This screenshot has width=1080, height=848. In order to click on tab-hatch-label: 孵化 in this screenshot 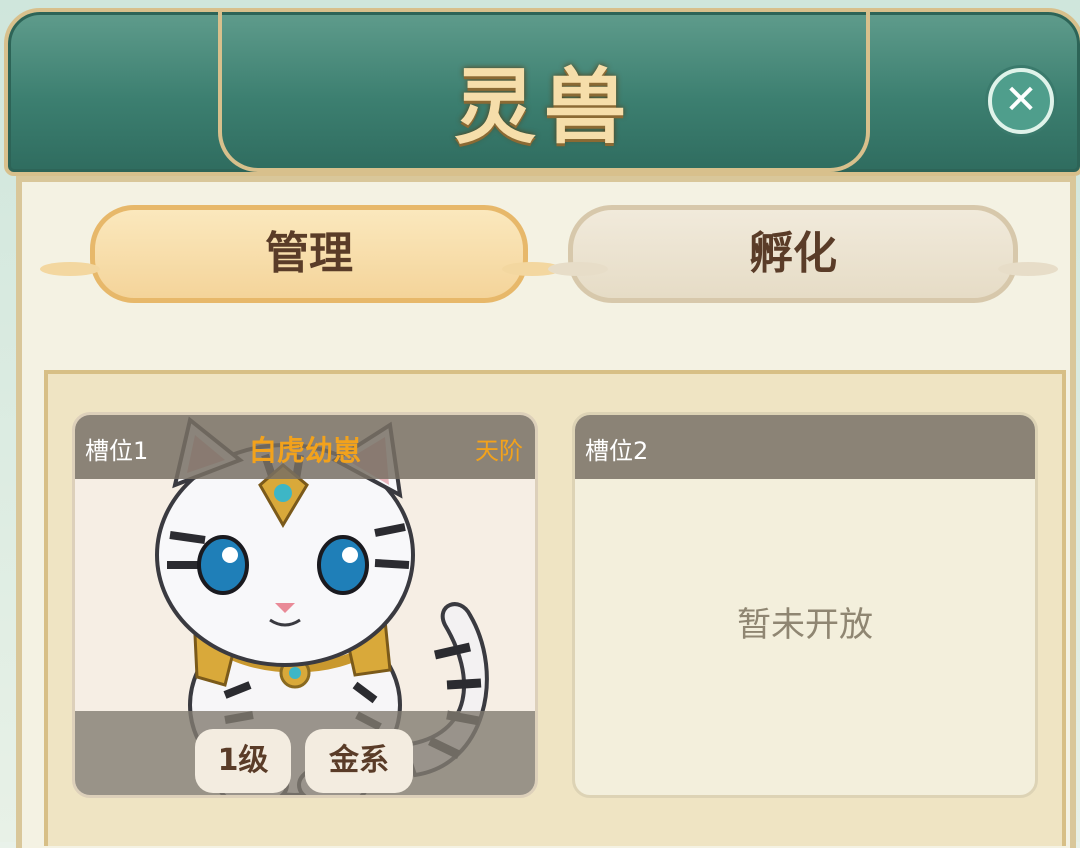, I will do `click(793, 253)`.